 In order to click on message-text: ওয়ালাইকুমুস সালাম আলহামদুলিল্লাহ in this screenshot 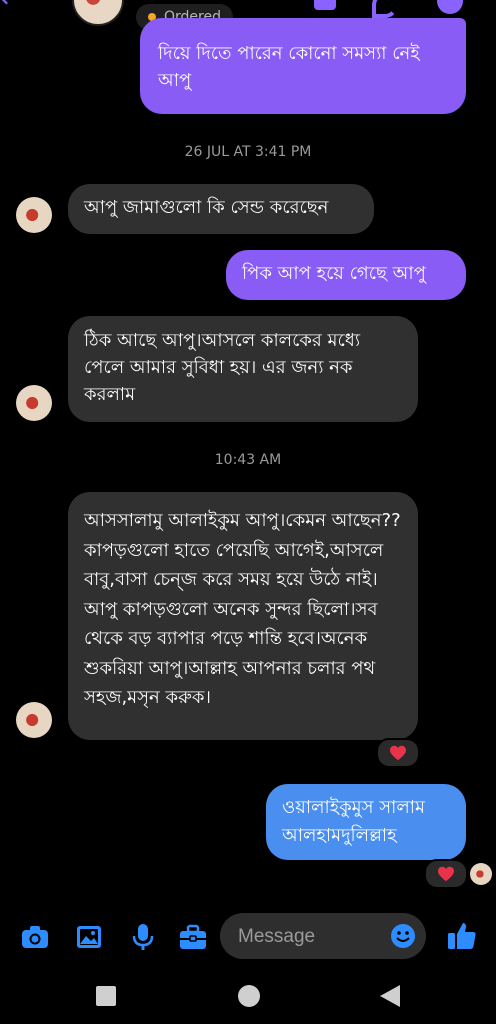, I will do `click(354, 821)`.